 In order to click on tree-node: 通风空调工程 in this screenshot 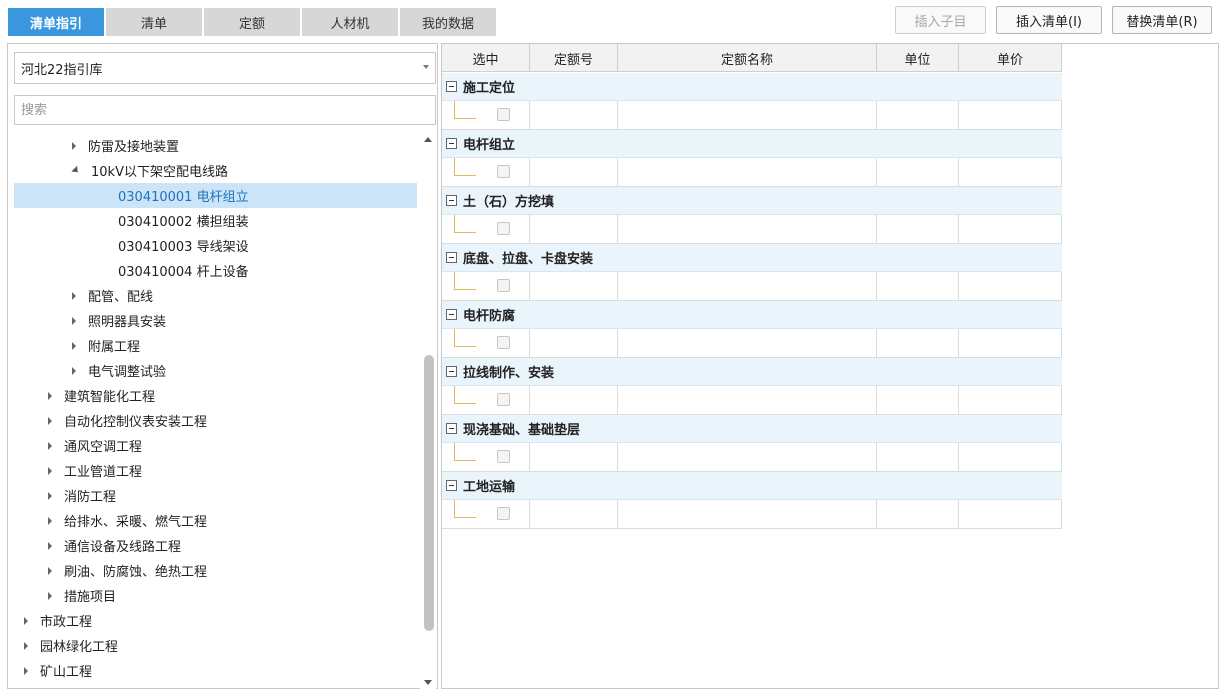, I will do `click(215, 445)`.